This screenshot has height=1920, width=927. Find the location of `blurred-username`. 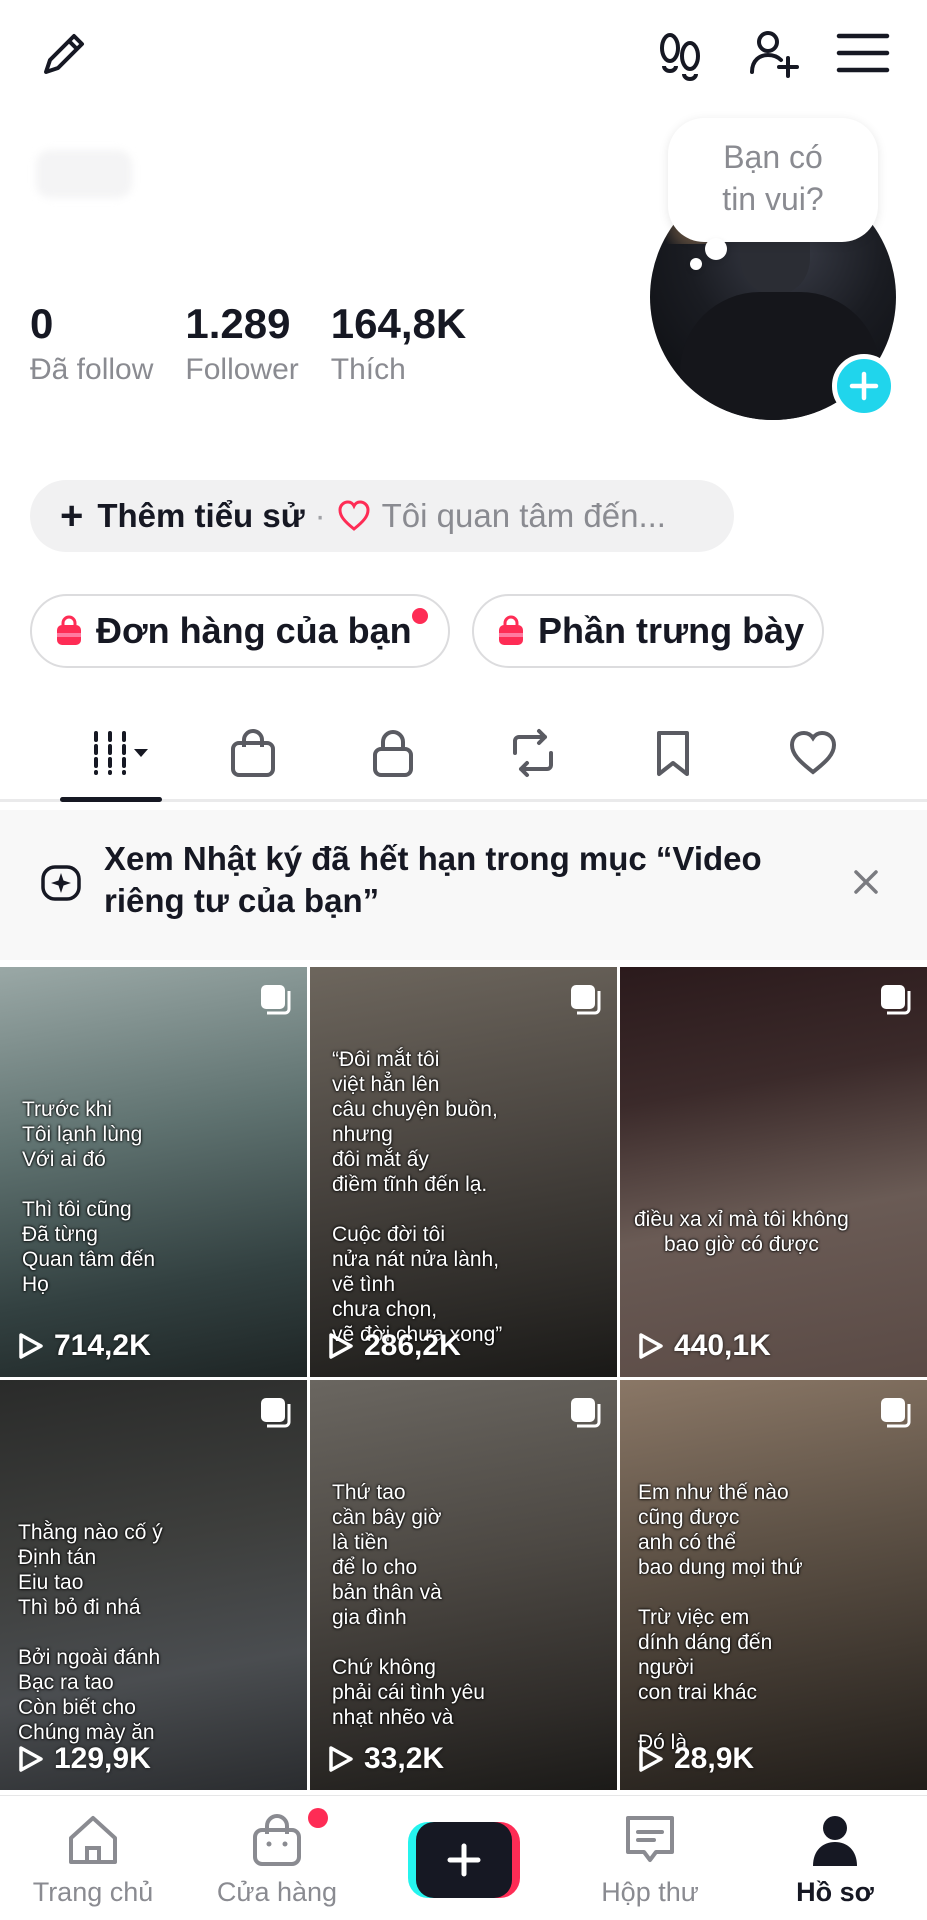

blurred-username is located at coordinates (84, 174).